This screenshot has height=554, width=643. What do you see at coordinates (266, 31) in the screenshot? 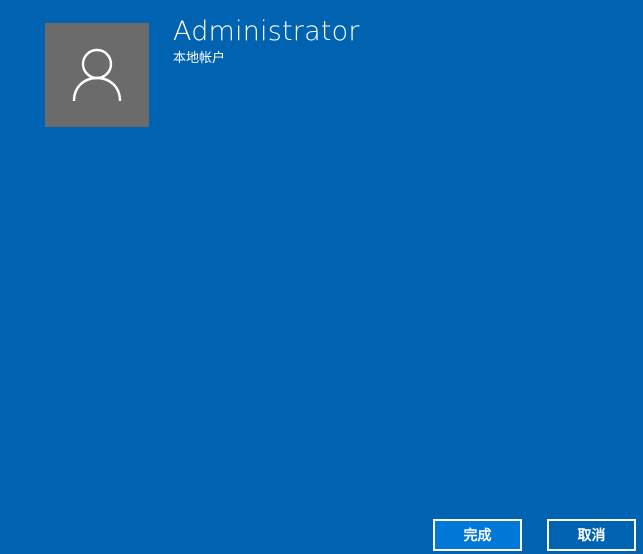
I see `account-name: Administrator` at bounding box center [266, 31].